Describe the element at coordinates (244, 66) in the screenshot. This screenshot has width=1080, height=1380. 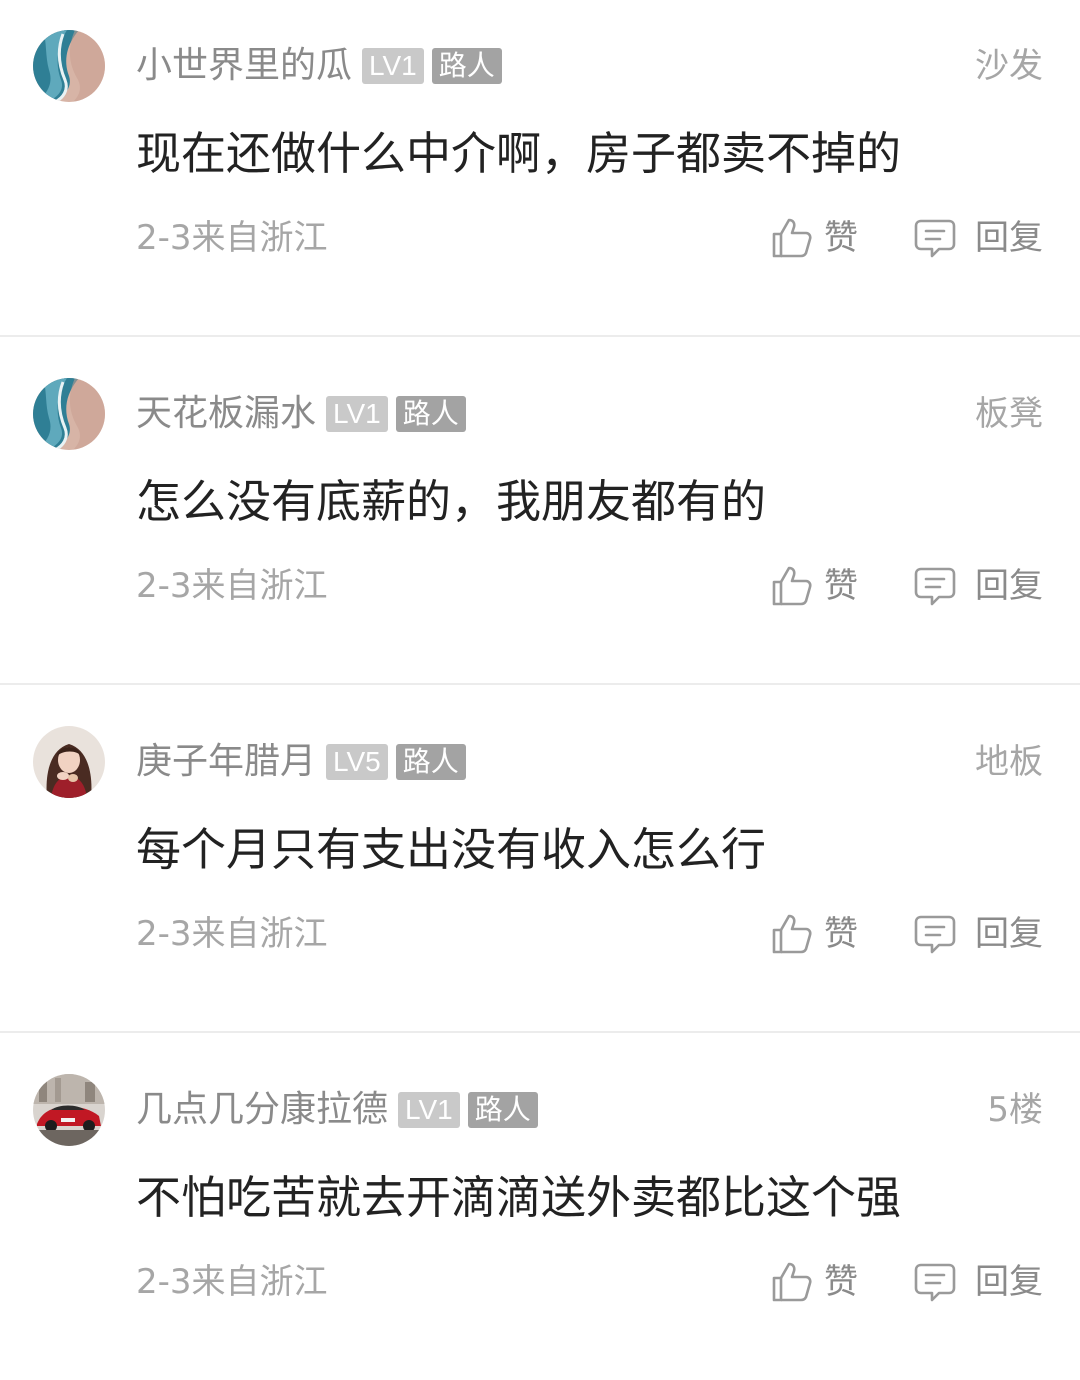
I see `username: 小世界里的瓜` at that location.